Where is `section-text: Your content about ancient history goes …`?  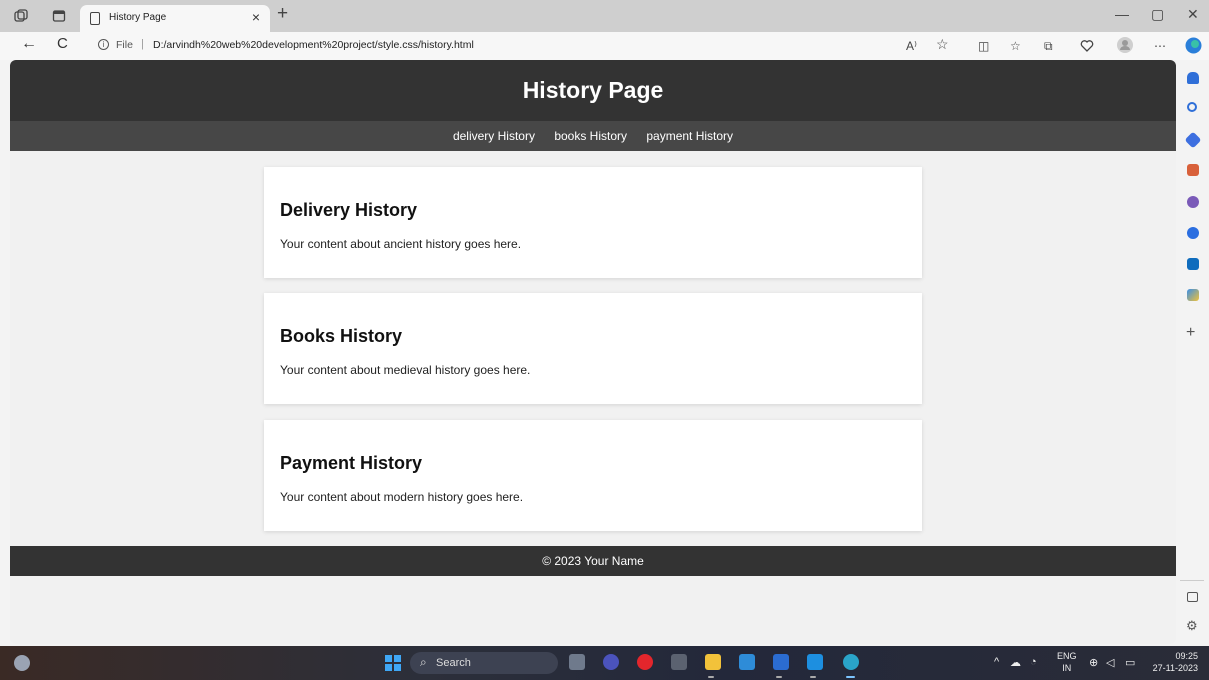
section-text: Your content about ancient history goes … is located at coordinates (401, 244).